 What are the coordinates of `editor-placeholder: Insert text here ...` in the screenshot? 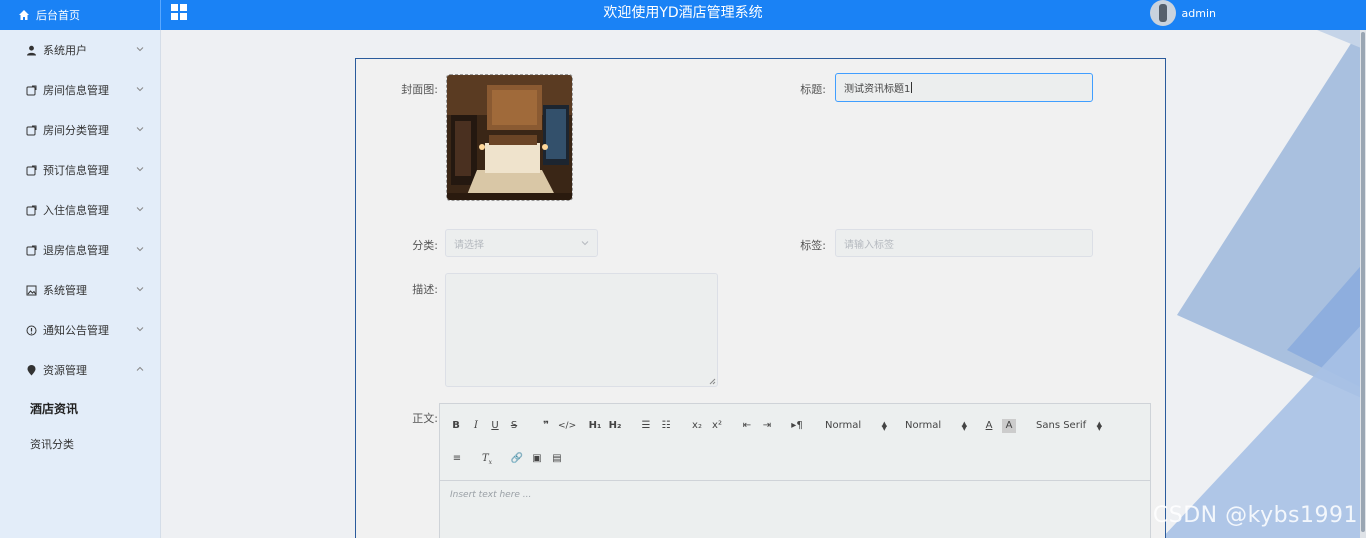 It's located at (490, 495).